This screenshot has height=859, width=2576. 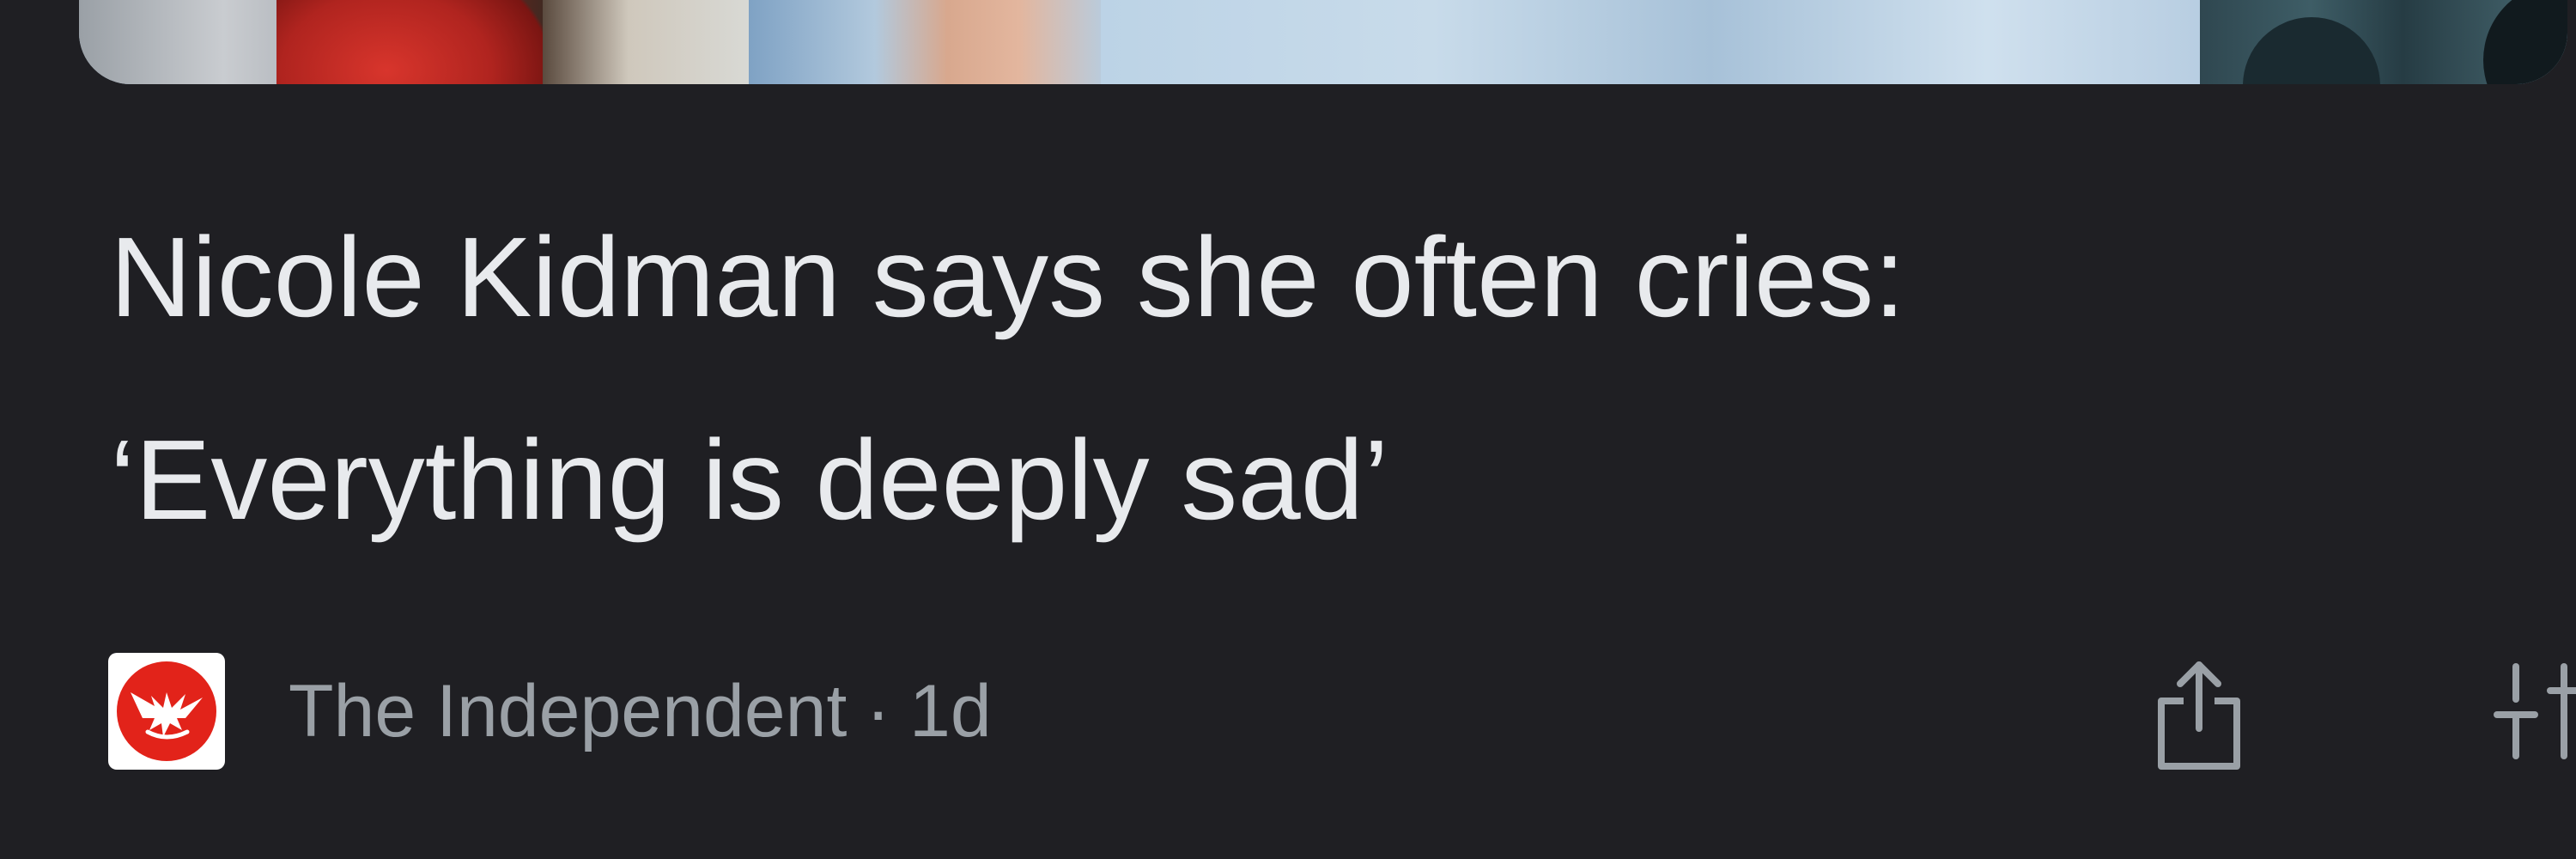 I want to click on source-meta: The Independent · 1d, so click(x=640, y=712).